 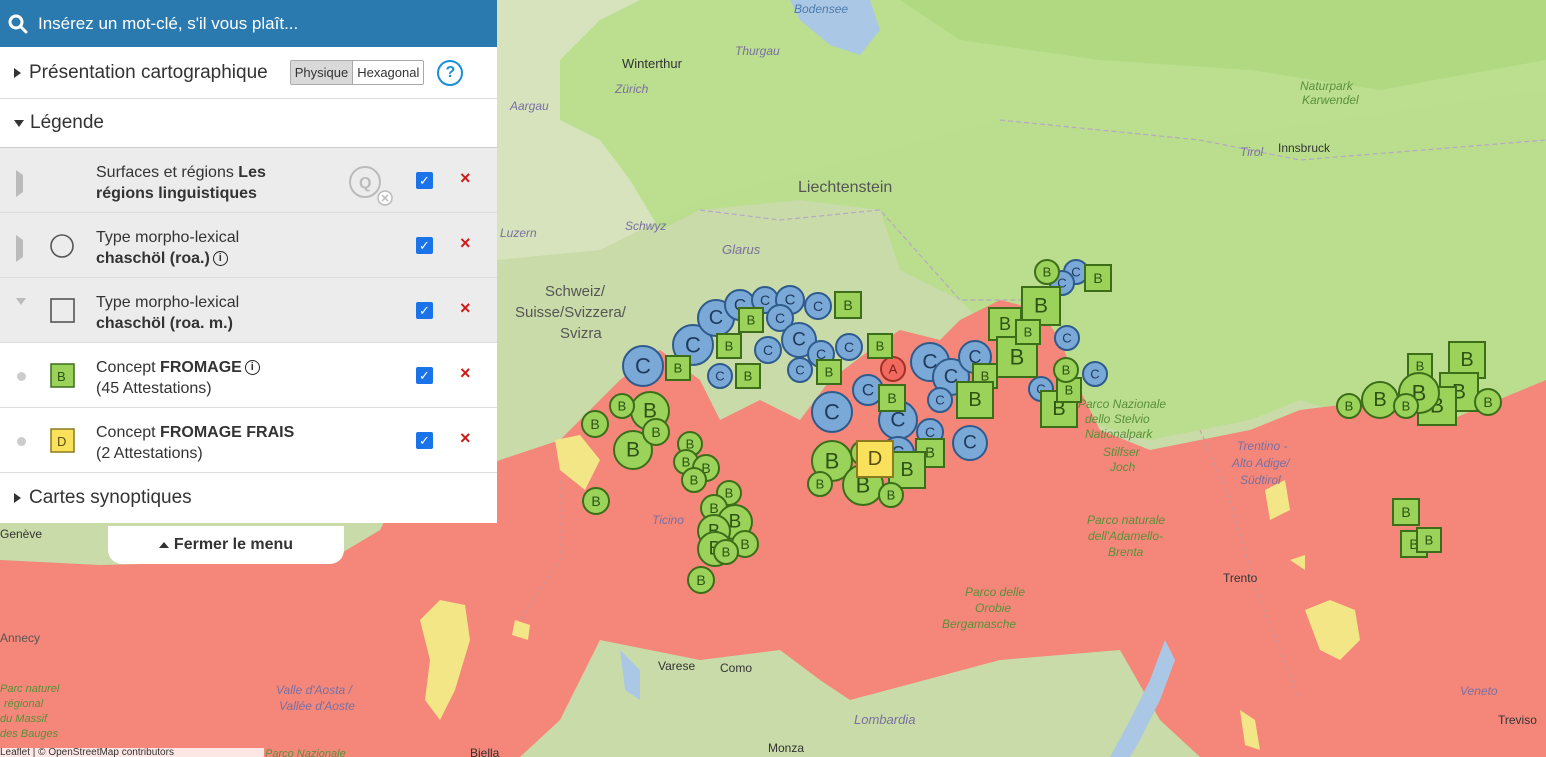 What do you see at coordinates (21, 310) in the screenshot?
I see `collapse-icon` at bounding box center [21, 310].